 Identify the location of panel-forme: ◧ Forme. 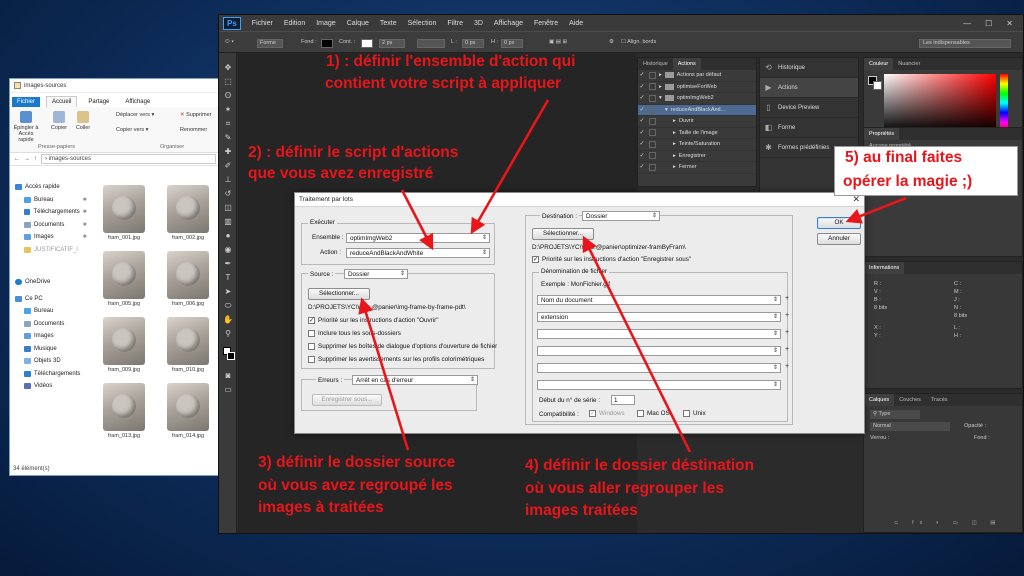
(809, 128).